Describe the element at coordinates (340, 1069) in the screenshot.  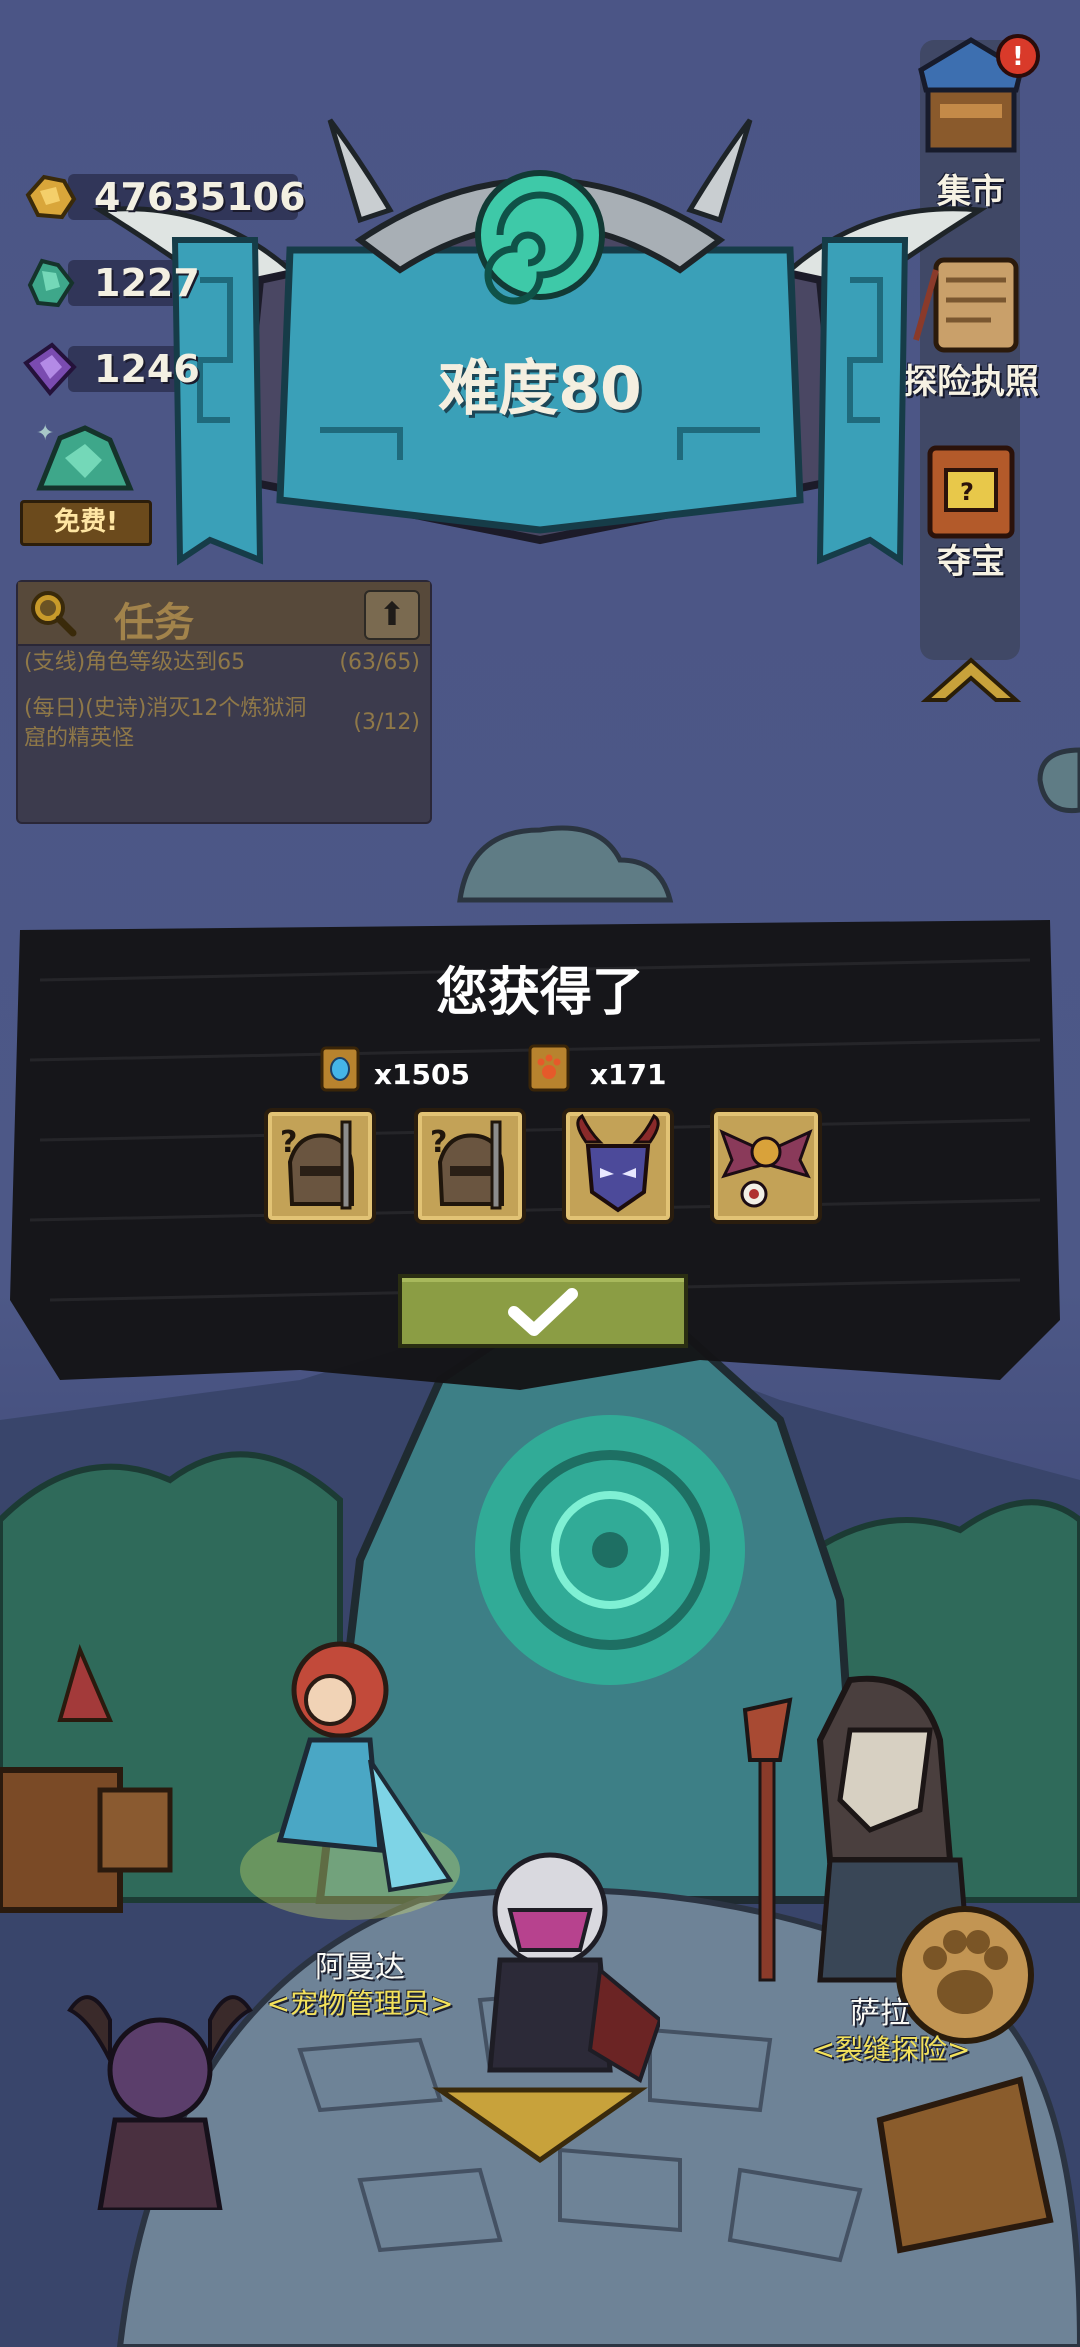
I see `blue-gem-book-icon` at that location.